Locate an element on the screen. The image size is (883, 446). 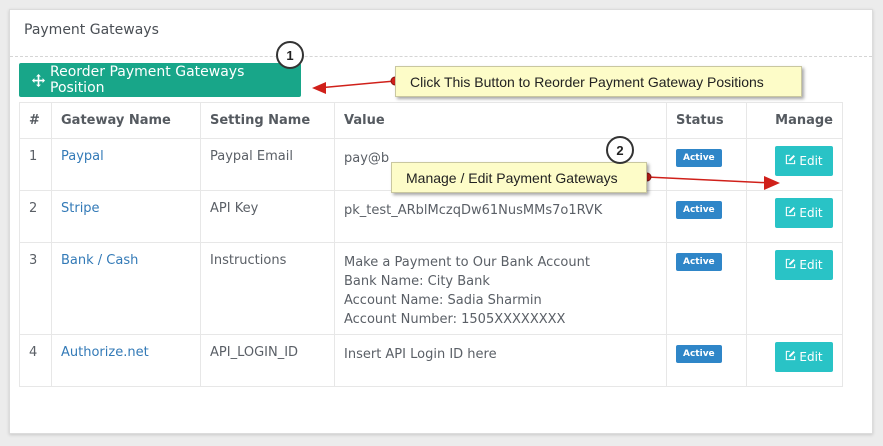
row-number: 4 is located at coordinates (35, 360).